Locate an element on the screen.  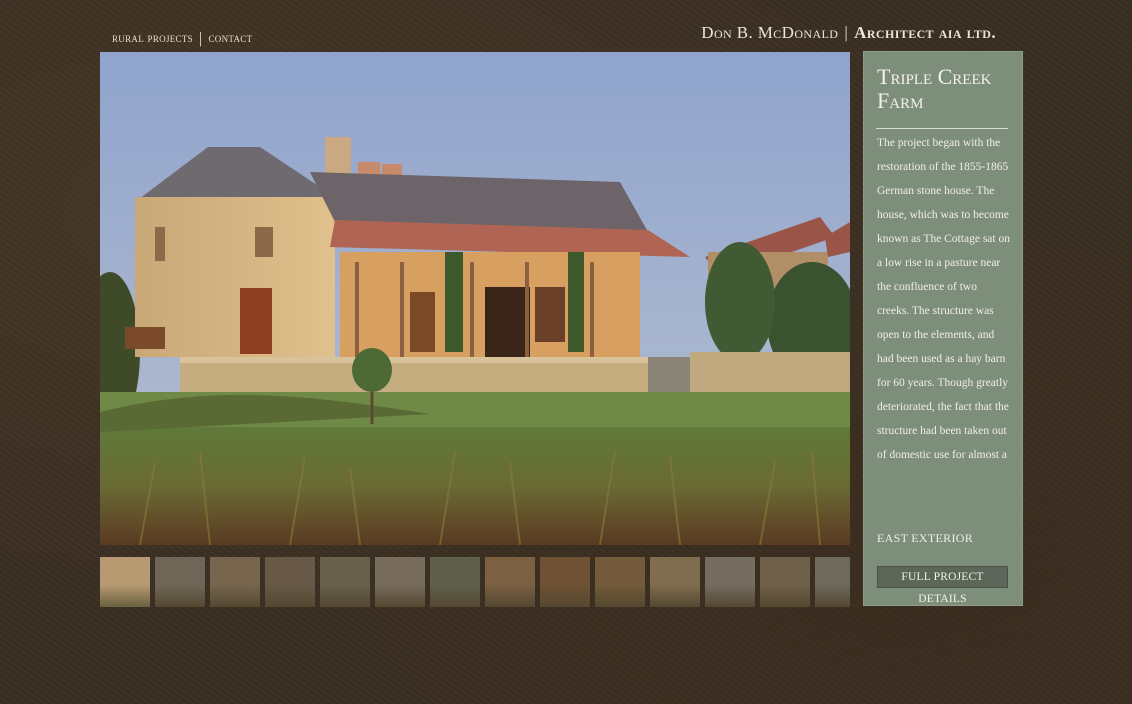
thumb-east-exterior is located at coordinates (125, 582).